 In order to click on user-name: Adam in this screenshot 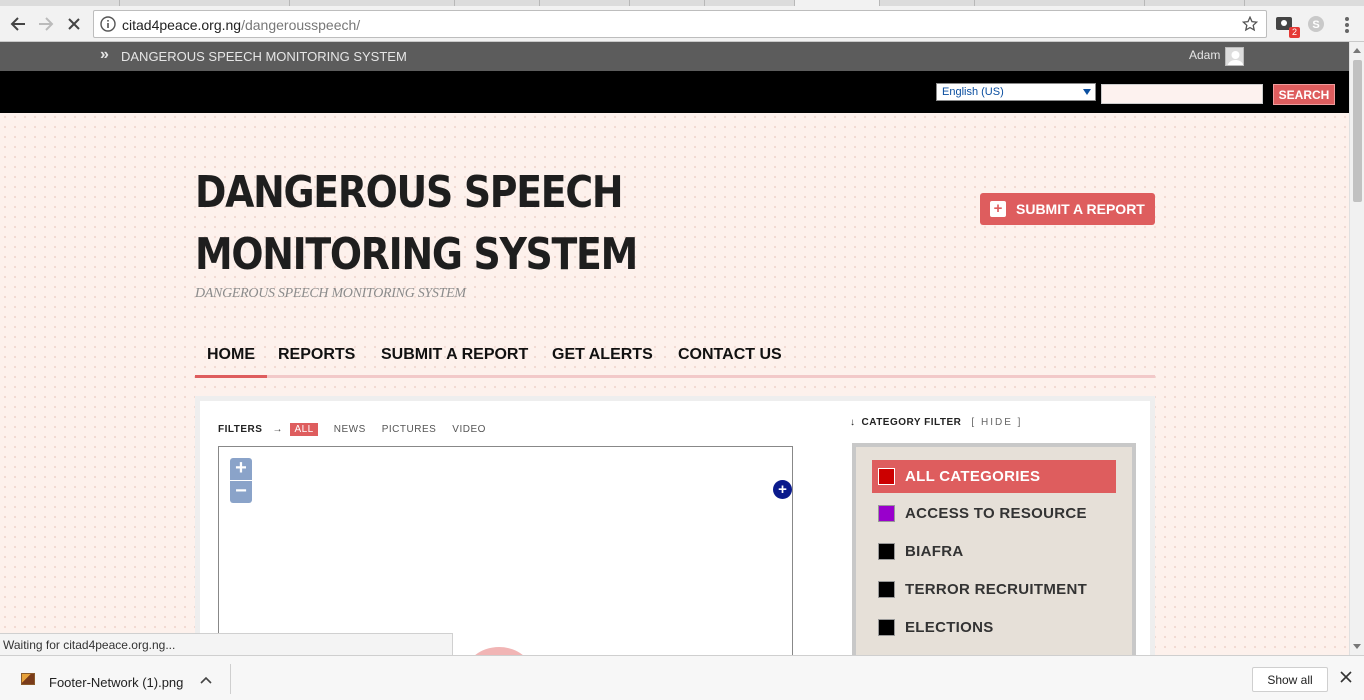, I will do `click(1204, 55)`.